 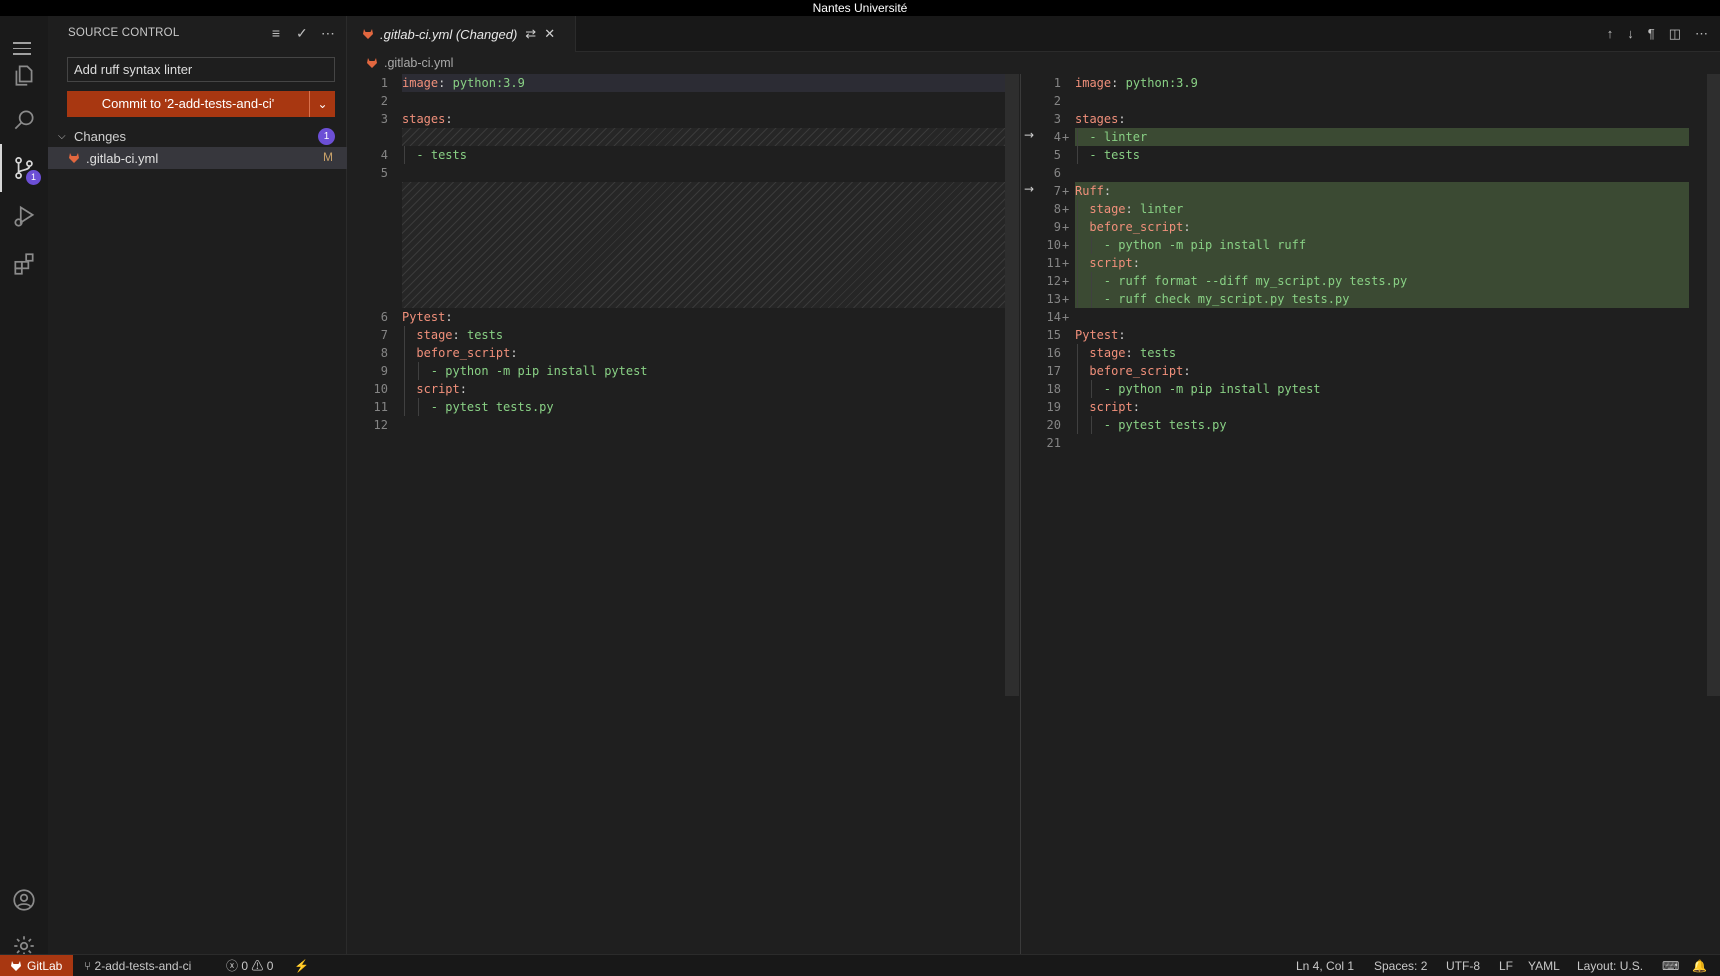 I want to click on search-icon, so click(x=24, y=120).